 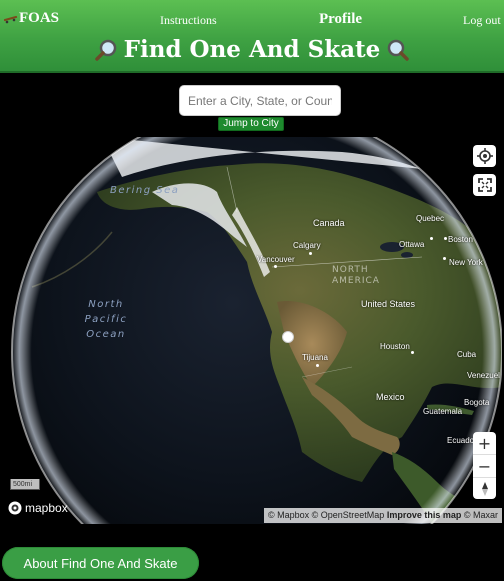 I want to click on title-text: Find One And Skate, so click(x=252, y=49).